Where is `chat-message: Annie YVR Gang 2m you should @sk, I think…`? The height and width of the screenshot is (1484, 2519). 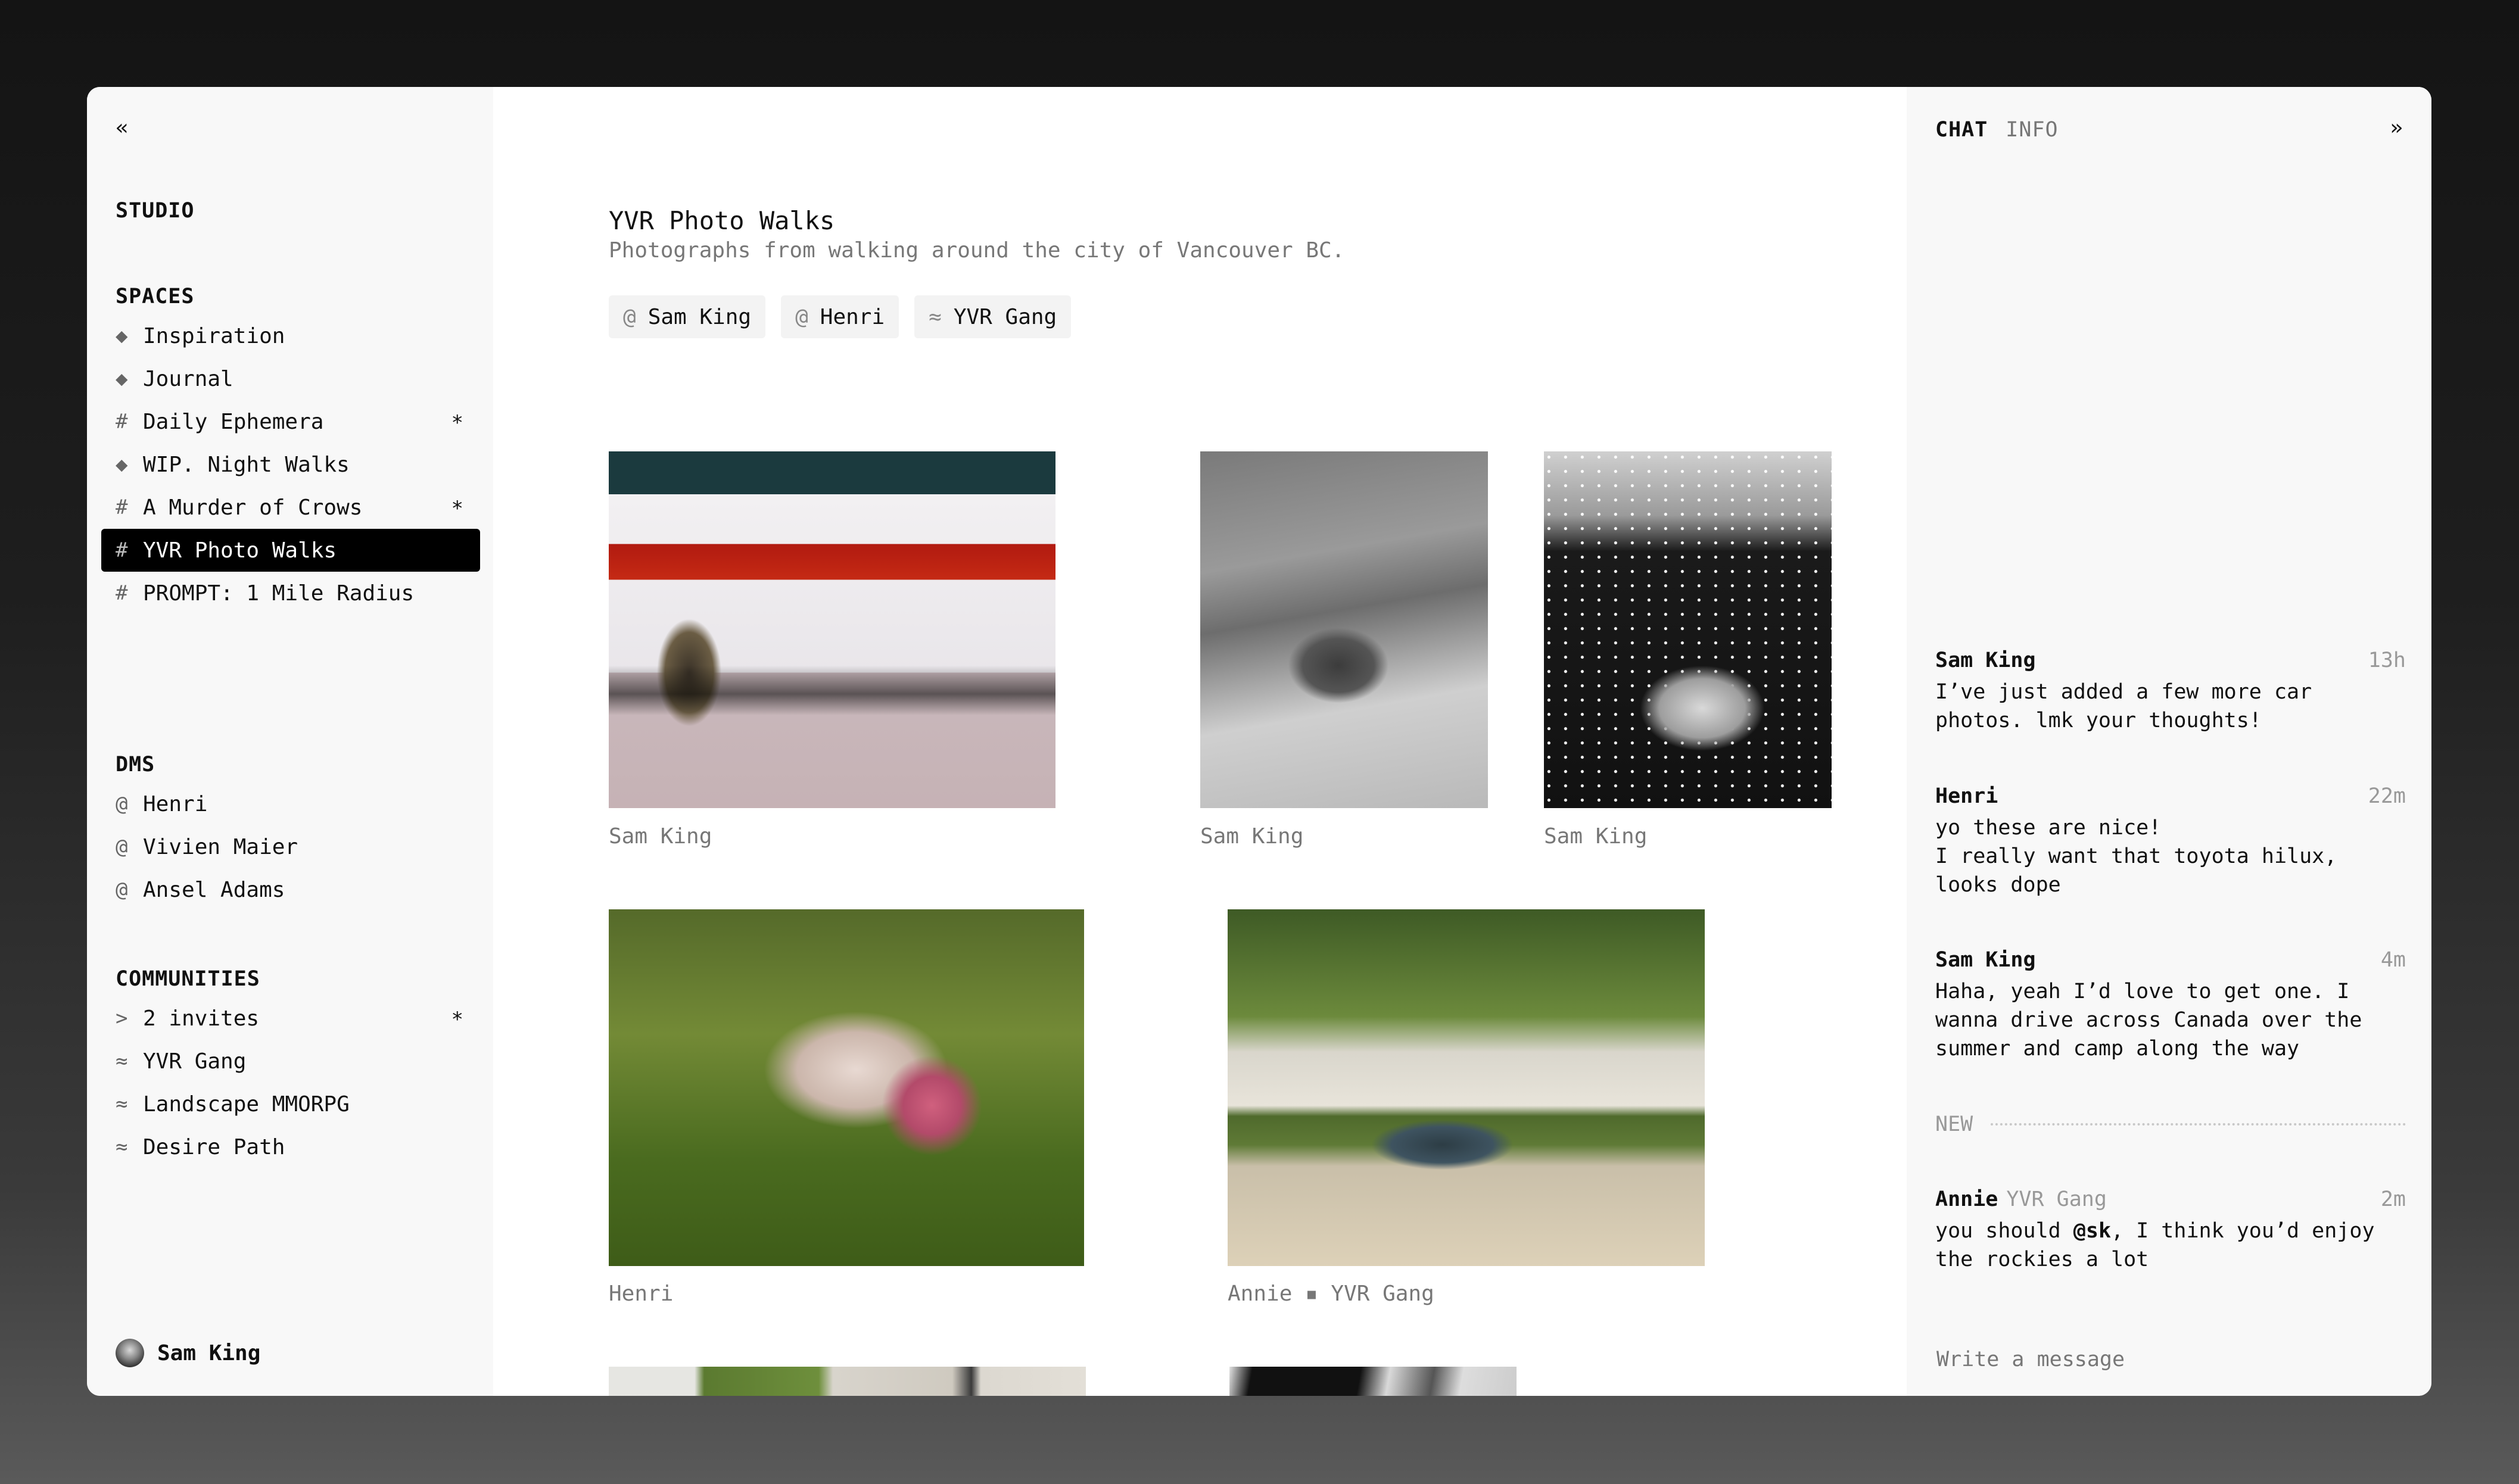
chat-message: Annie YVR Gang 2m you should @sk, I think… is located at coordinates (2170, 1229).